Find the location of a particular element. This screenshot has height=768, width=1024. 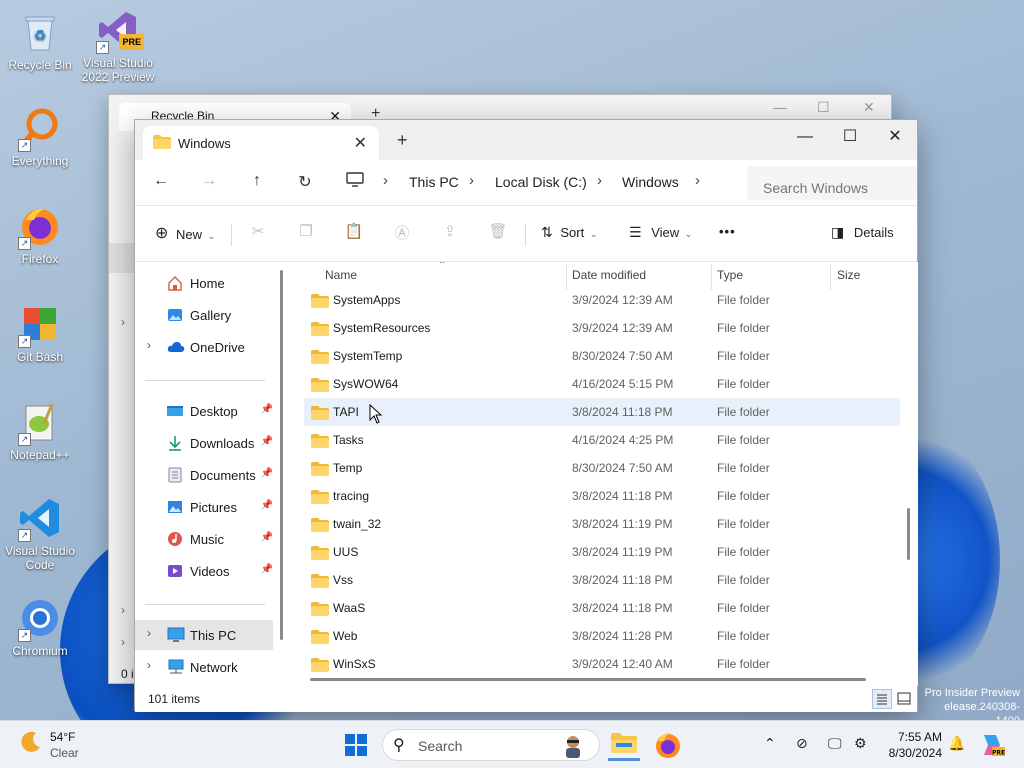

taskbar-firefox is located at coordinates (668, 745).